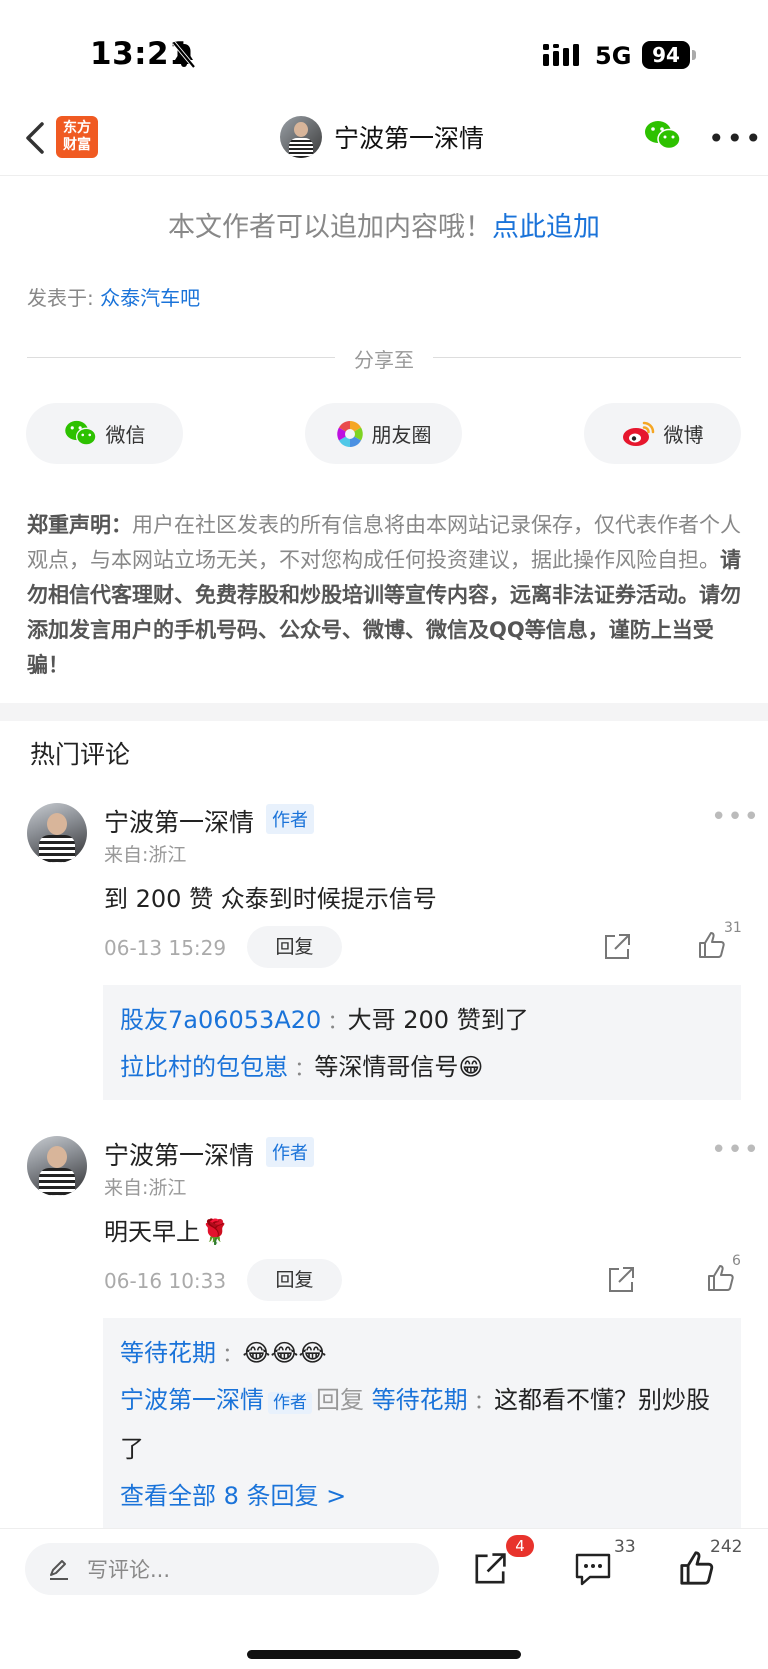  Describe the element at coordinates (168, 1353) in the screenshot. I see `reply-user: 等待花期` at that location.